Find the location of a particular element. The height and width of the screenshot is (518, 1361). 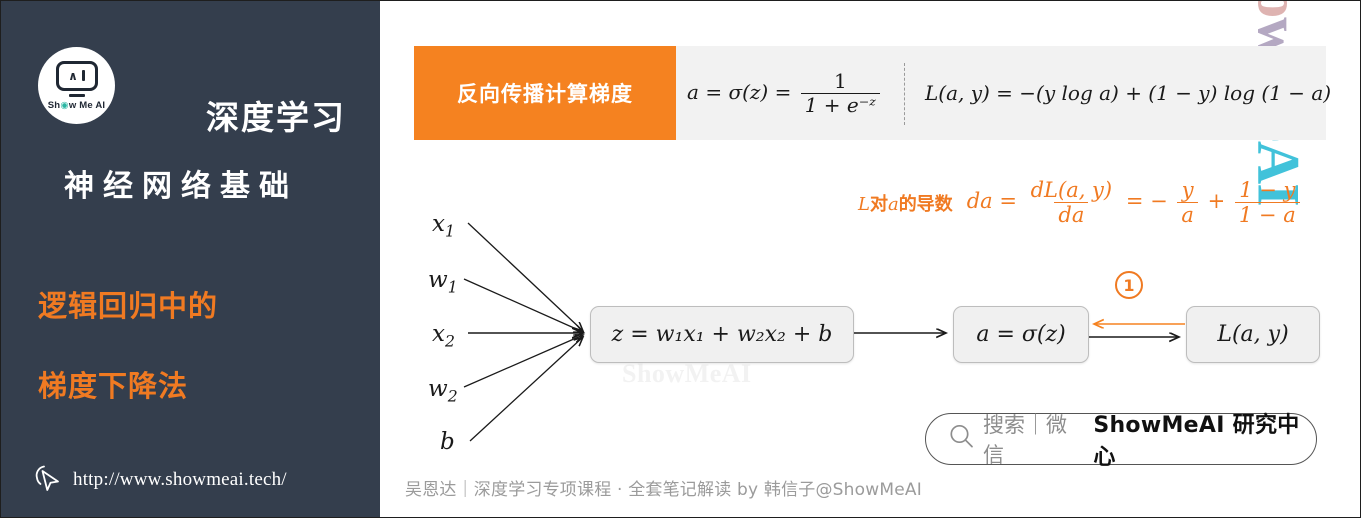

sidebar-subtitle-line1: 逻辑回归中的 is located at coordinates (128, 306).